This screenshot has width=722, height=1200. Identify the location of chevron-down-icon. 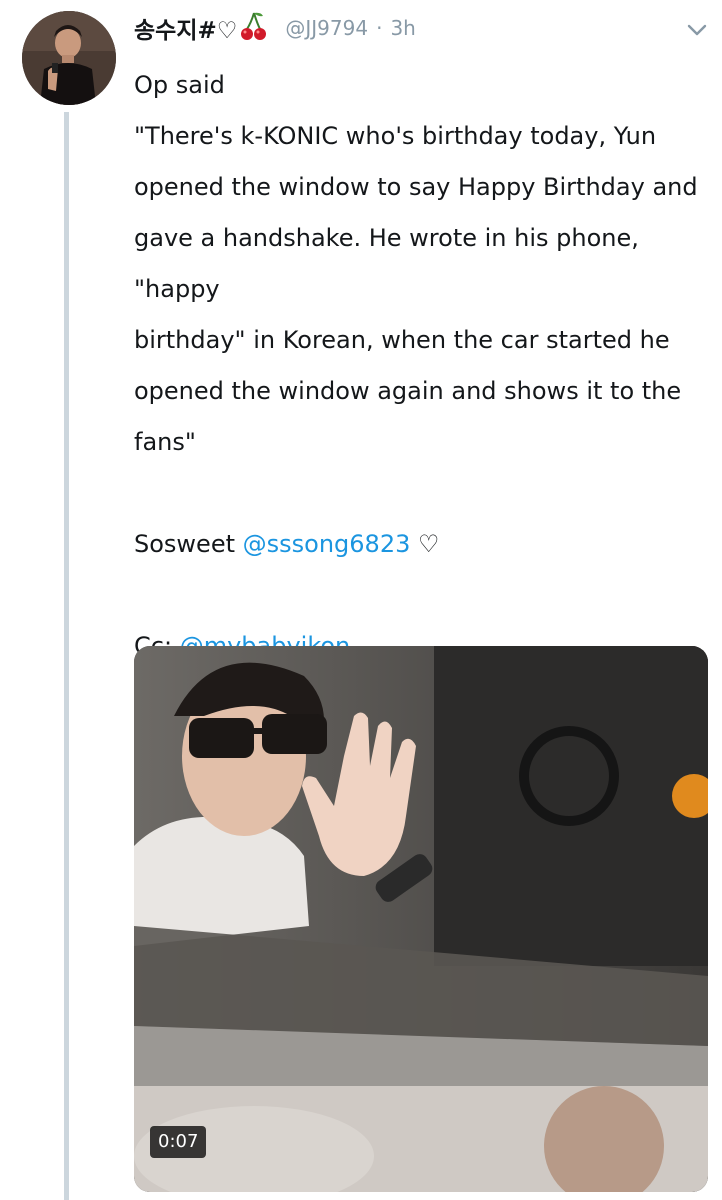
(697, 30).